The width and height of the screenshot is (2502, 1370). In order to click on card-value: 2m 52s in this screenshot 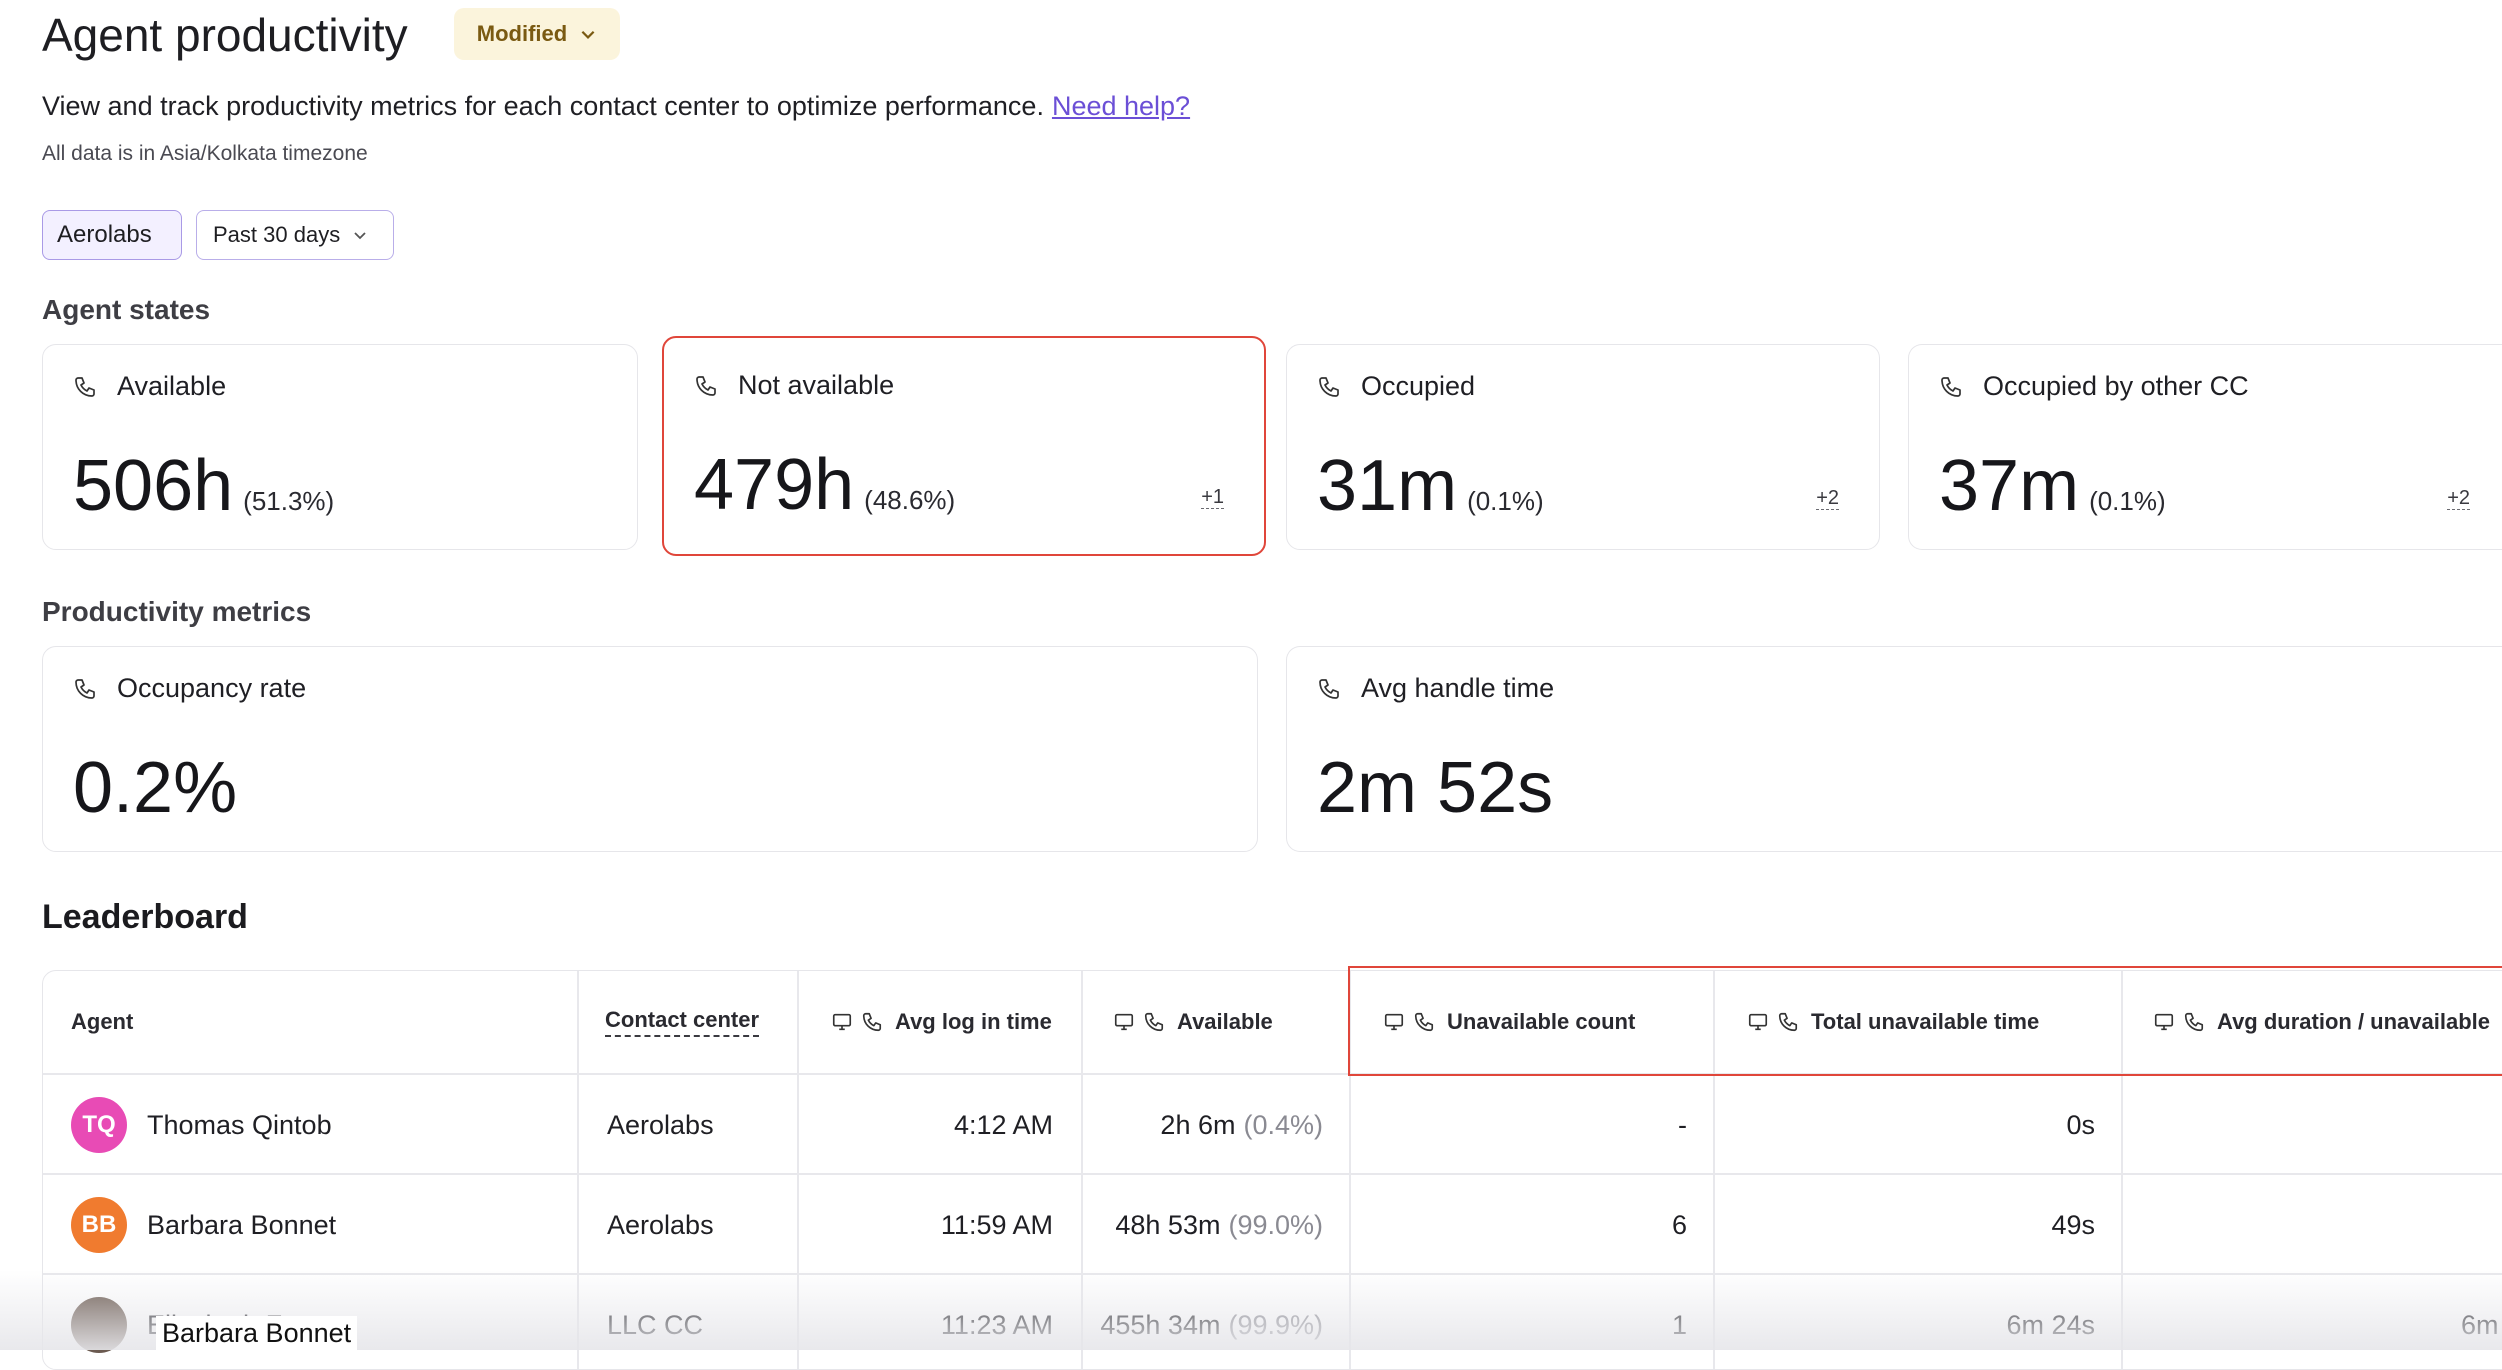, I will do `click(1435, 788)`.